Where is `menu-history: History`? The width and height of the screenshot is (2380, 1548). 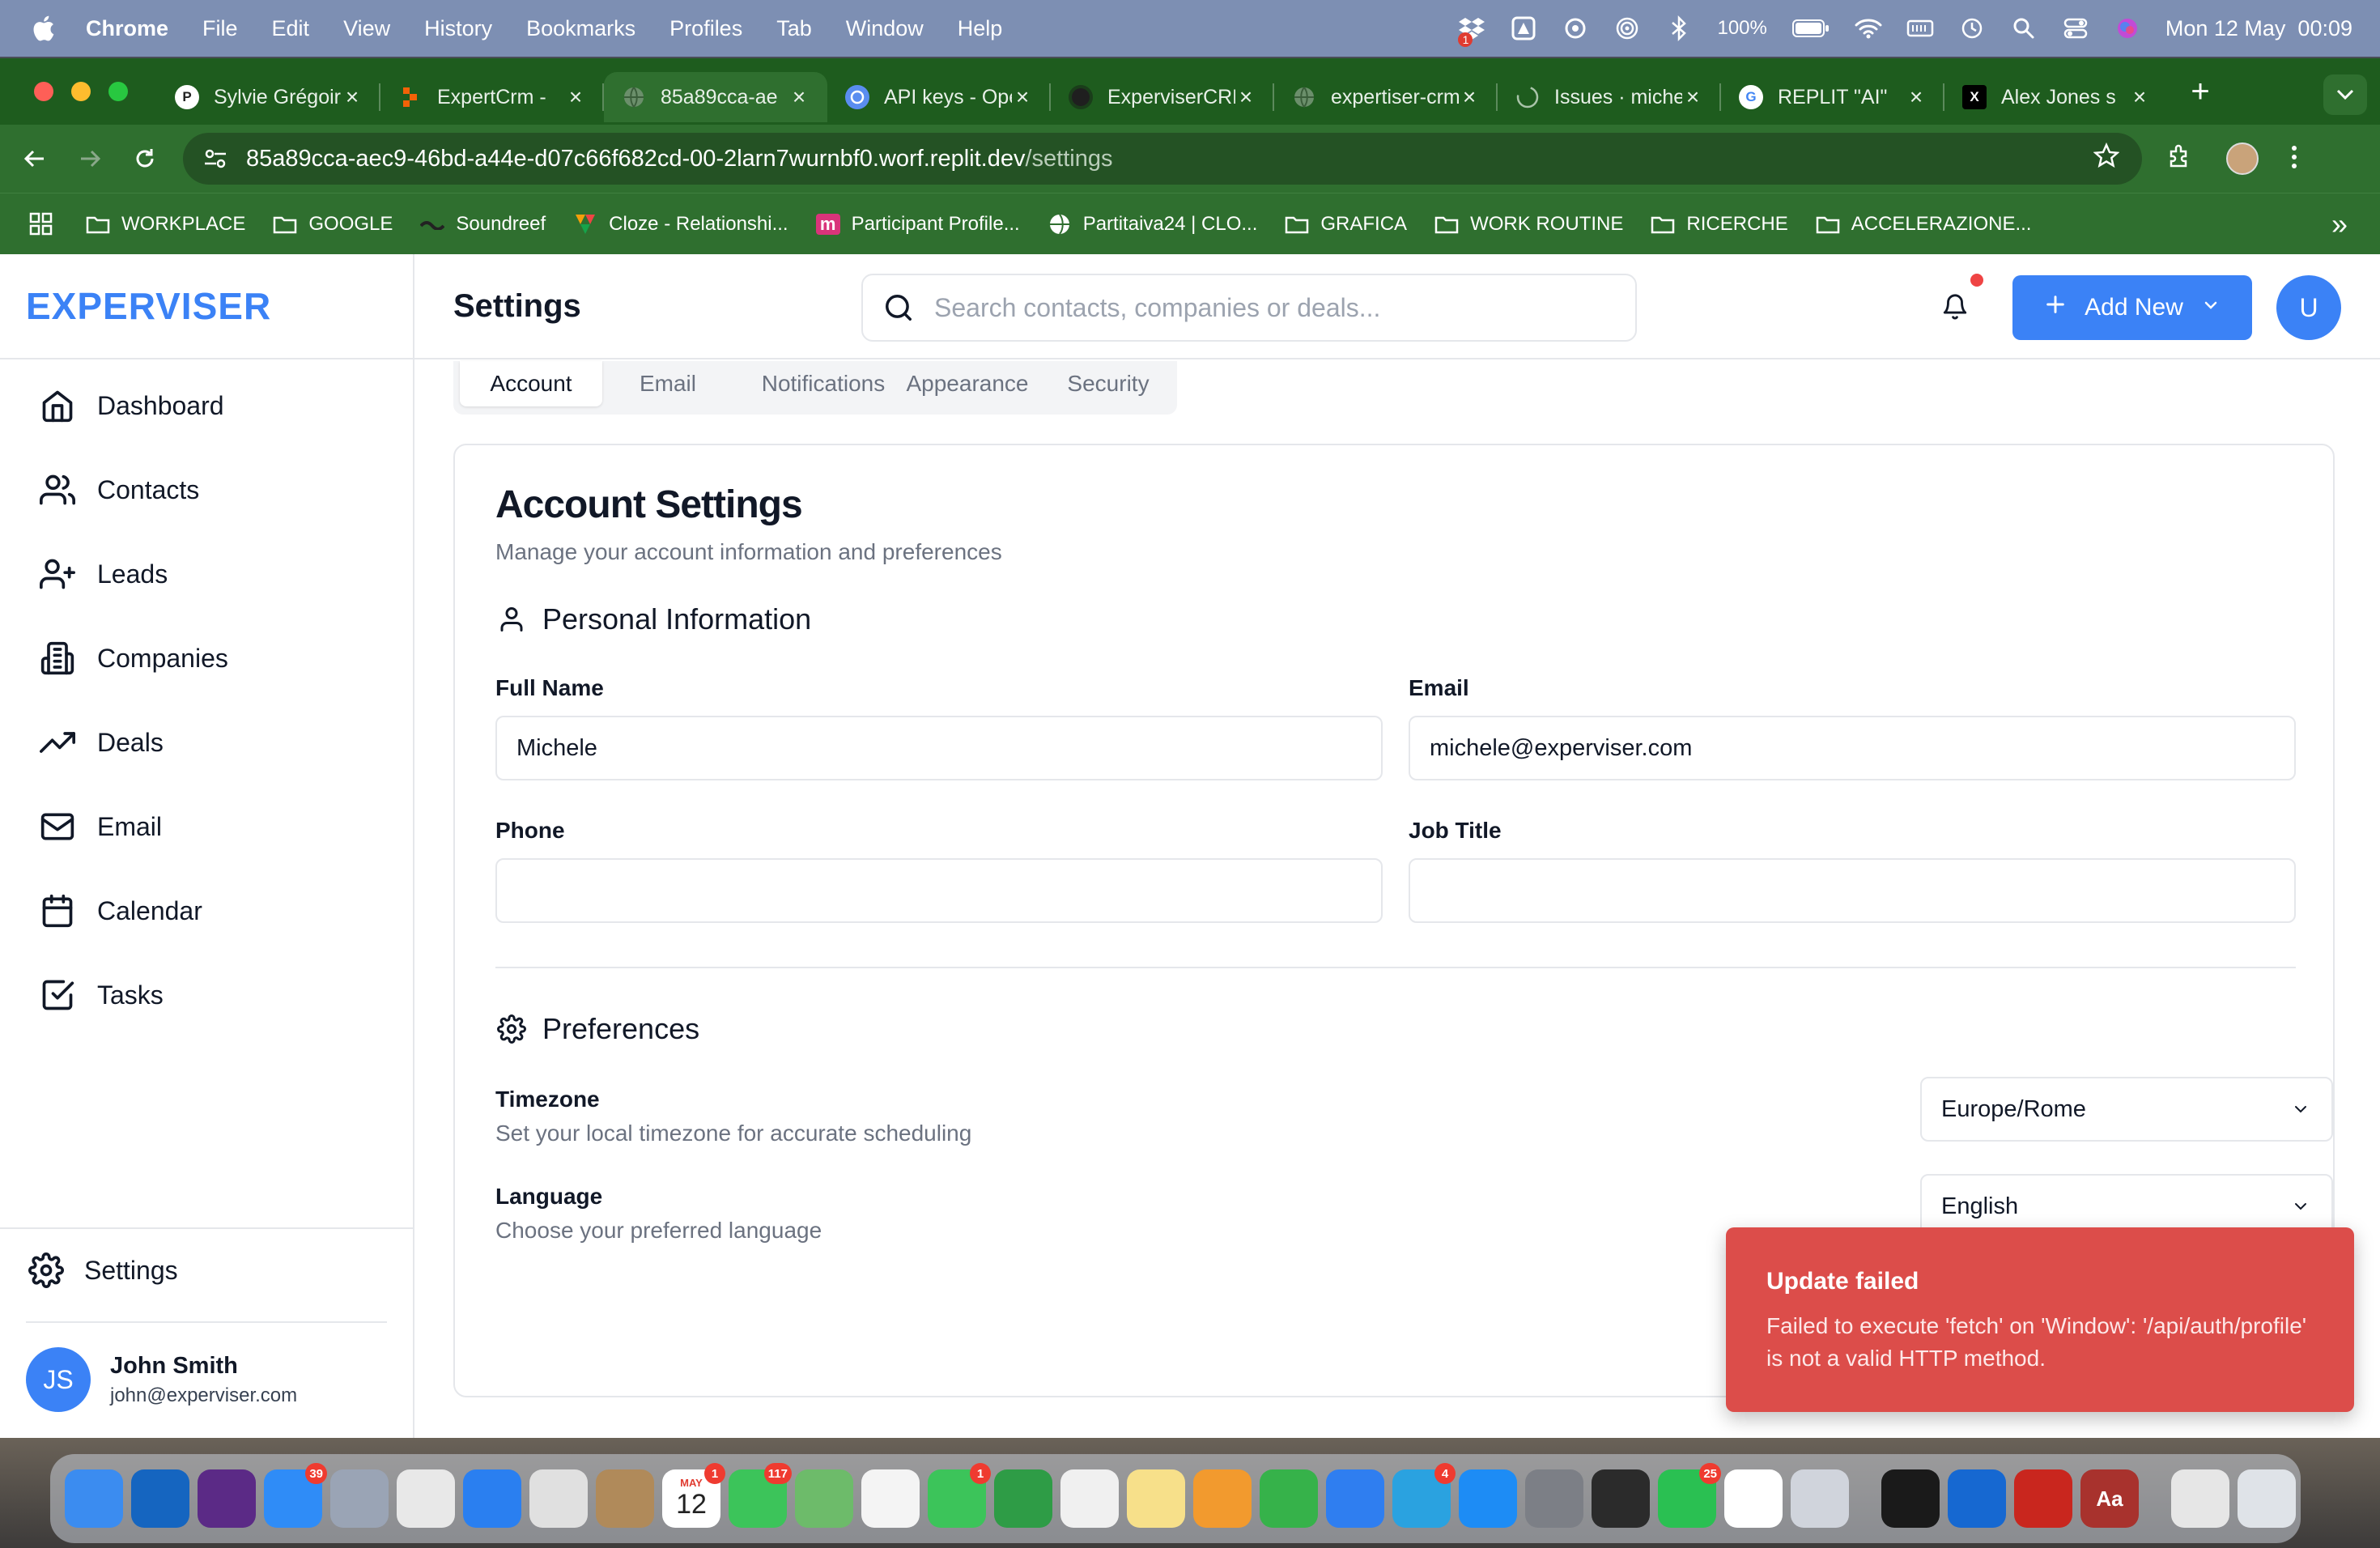 menu-history: History is located at coordinates (458, 29).